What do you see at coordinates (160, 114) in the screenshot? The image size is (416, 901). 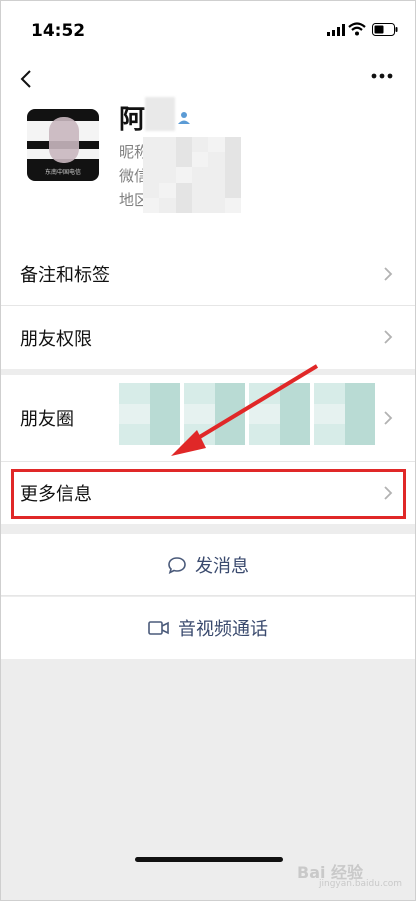 I see `blurred-name` at bounding box center [160, 114].